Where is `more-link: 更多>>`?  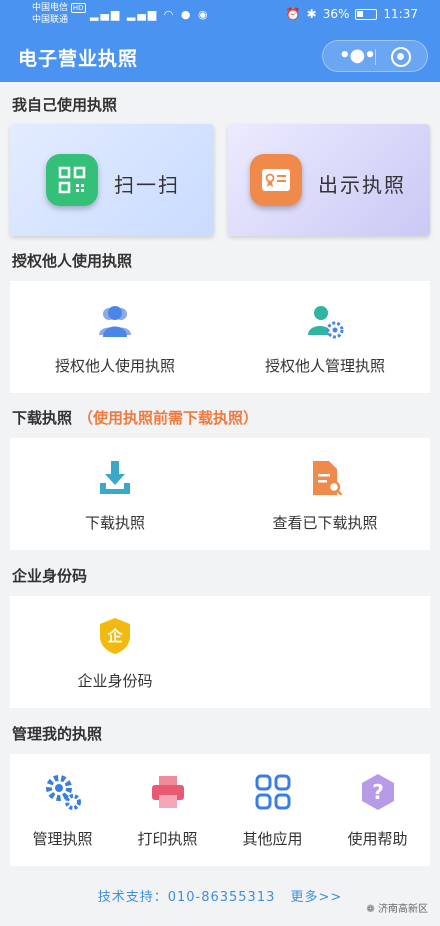
more-link: 更多>> is located at coordinates (317, 897).